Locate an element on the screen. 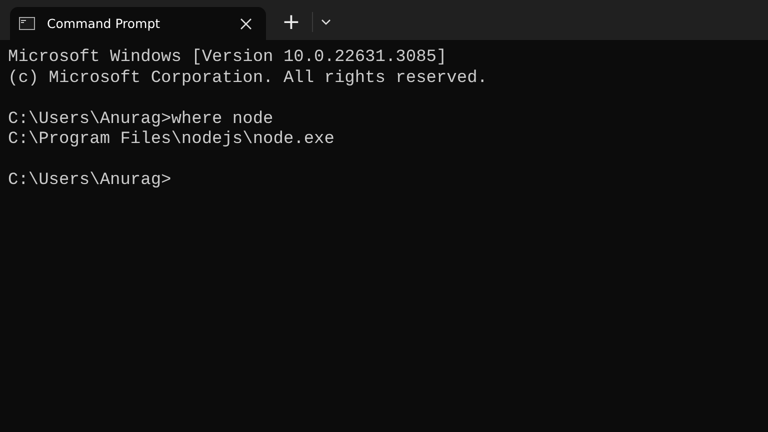  output-line: Microsoft Windows [Version 10.0.22631.3085] is located at coordinates (227, 58).